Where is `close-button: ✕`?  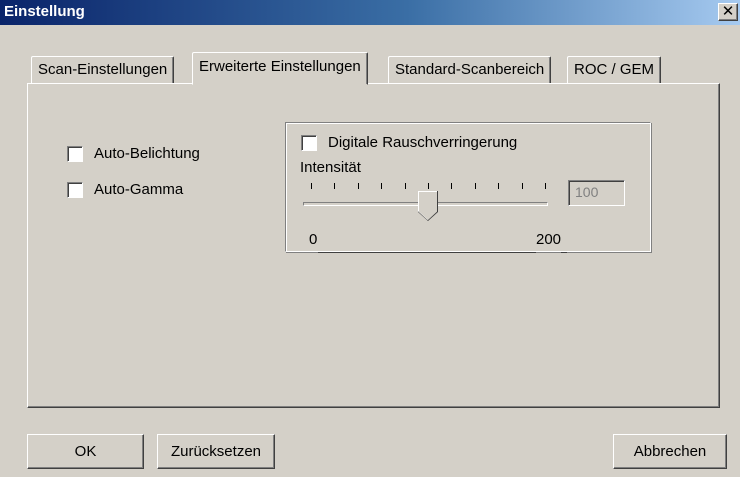
close-button: ✕ is located at coordinates (728, 12).